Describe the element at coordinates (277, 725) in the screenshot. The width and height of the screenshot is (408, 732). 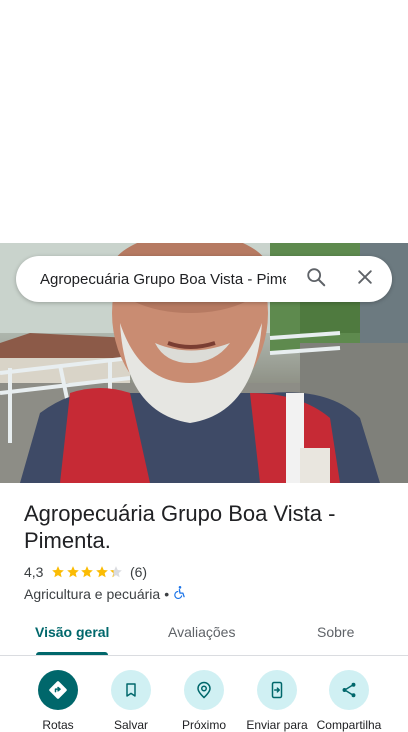
I see `send-to-phone-label: Enviar para` at that location.